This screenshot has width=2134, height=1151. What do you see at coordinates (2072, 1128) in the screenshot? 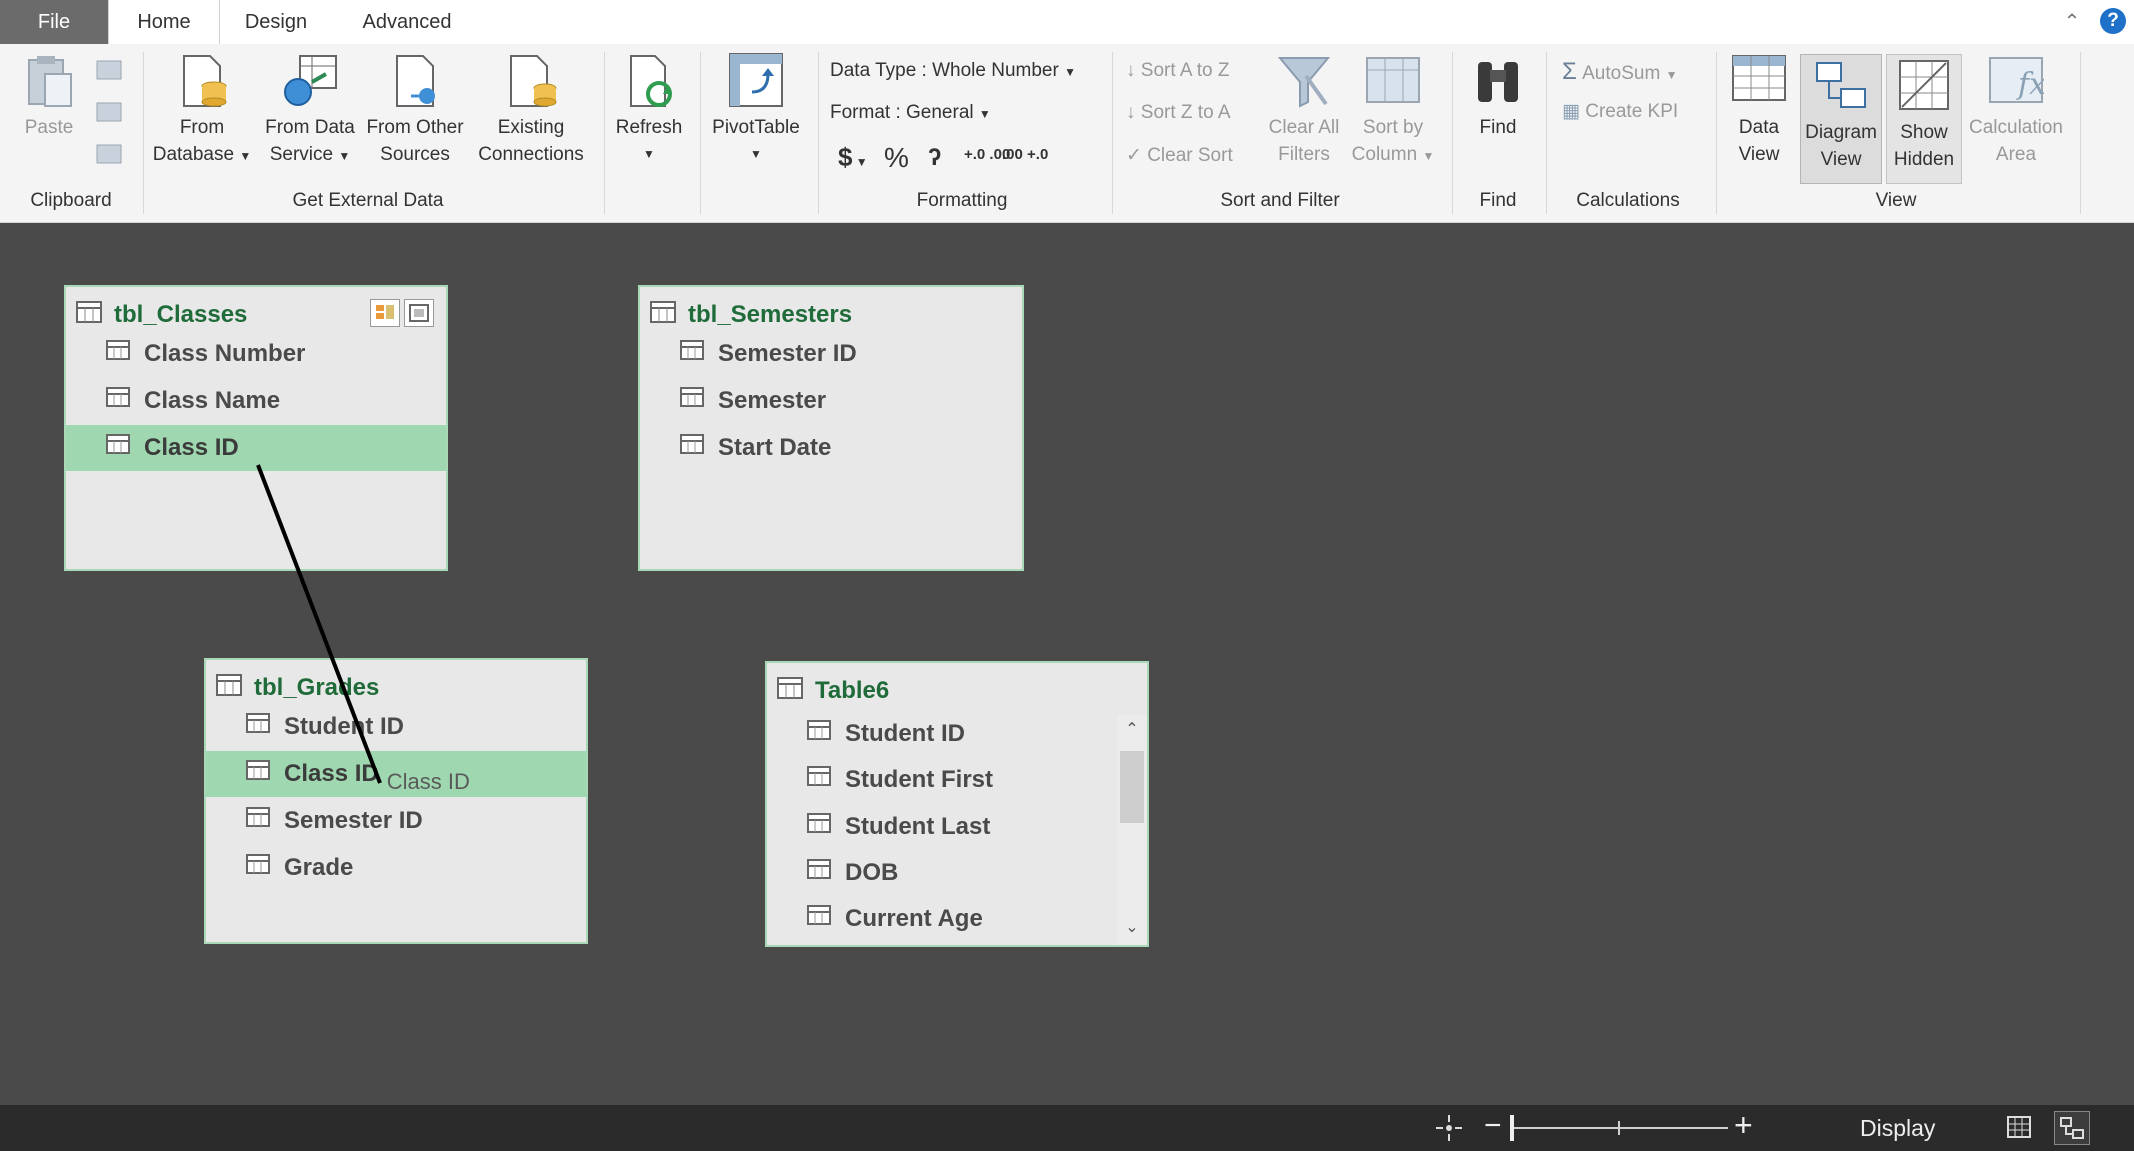
I see `diagram-view-icon` at bounding box center [2072, 1128].